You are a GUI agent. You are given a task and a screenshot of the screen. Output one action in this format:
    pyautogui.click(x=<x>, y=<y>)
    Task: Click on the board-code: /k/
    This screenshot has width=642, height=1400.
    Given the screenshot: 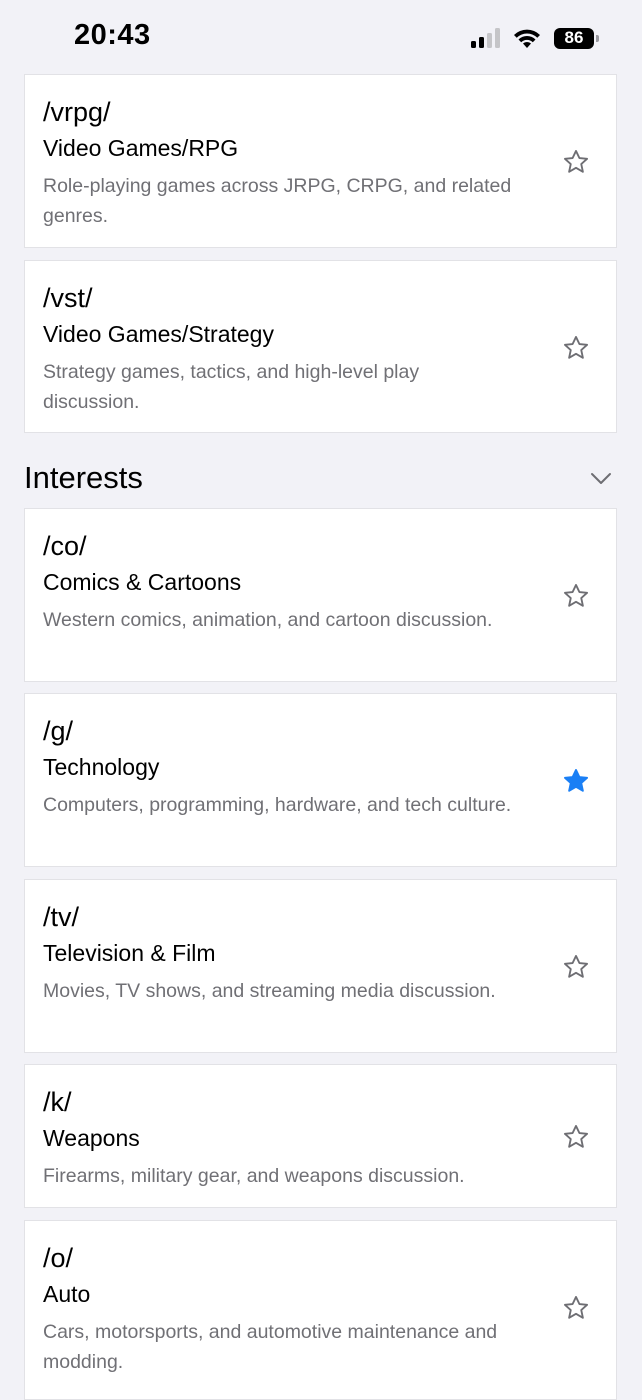 What is the action you would take?
    pyautogui.click(x=57, y=1102)
    